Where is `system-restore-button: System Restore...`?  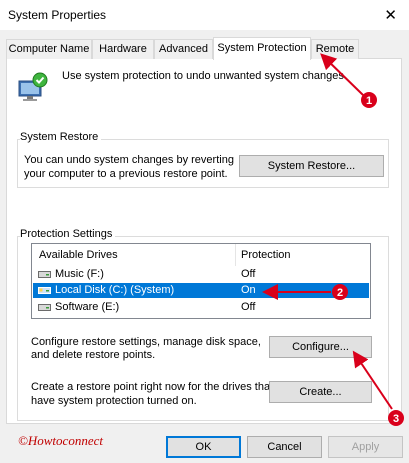 system-restore-button: System Restore... is located at coordinates (311, 166).